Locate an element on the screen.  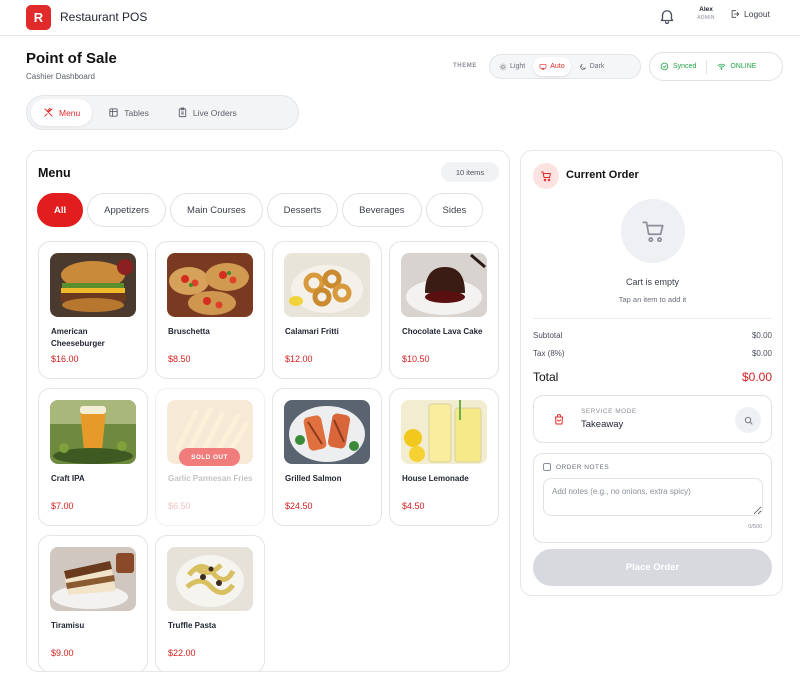
menu-item-card: American Cheeseburger $16.00 is located at coordinates (93, 310).